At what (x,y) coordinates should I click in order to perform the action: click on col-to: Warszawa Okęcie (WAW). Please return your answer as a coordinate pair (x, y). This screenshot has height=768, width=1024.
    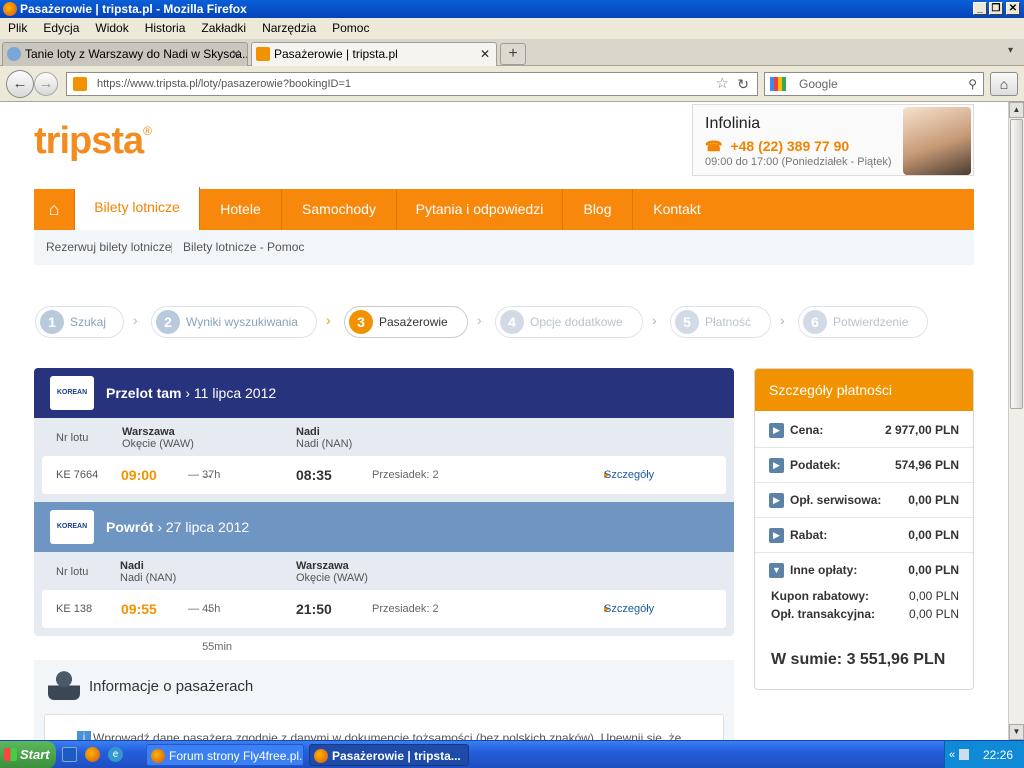
    Looking at the image, I should click on (332, 572).